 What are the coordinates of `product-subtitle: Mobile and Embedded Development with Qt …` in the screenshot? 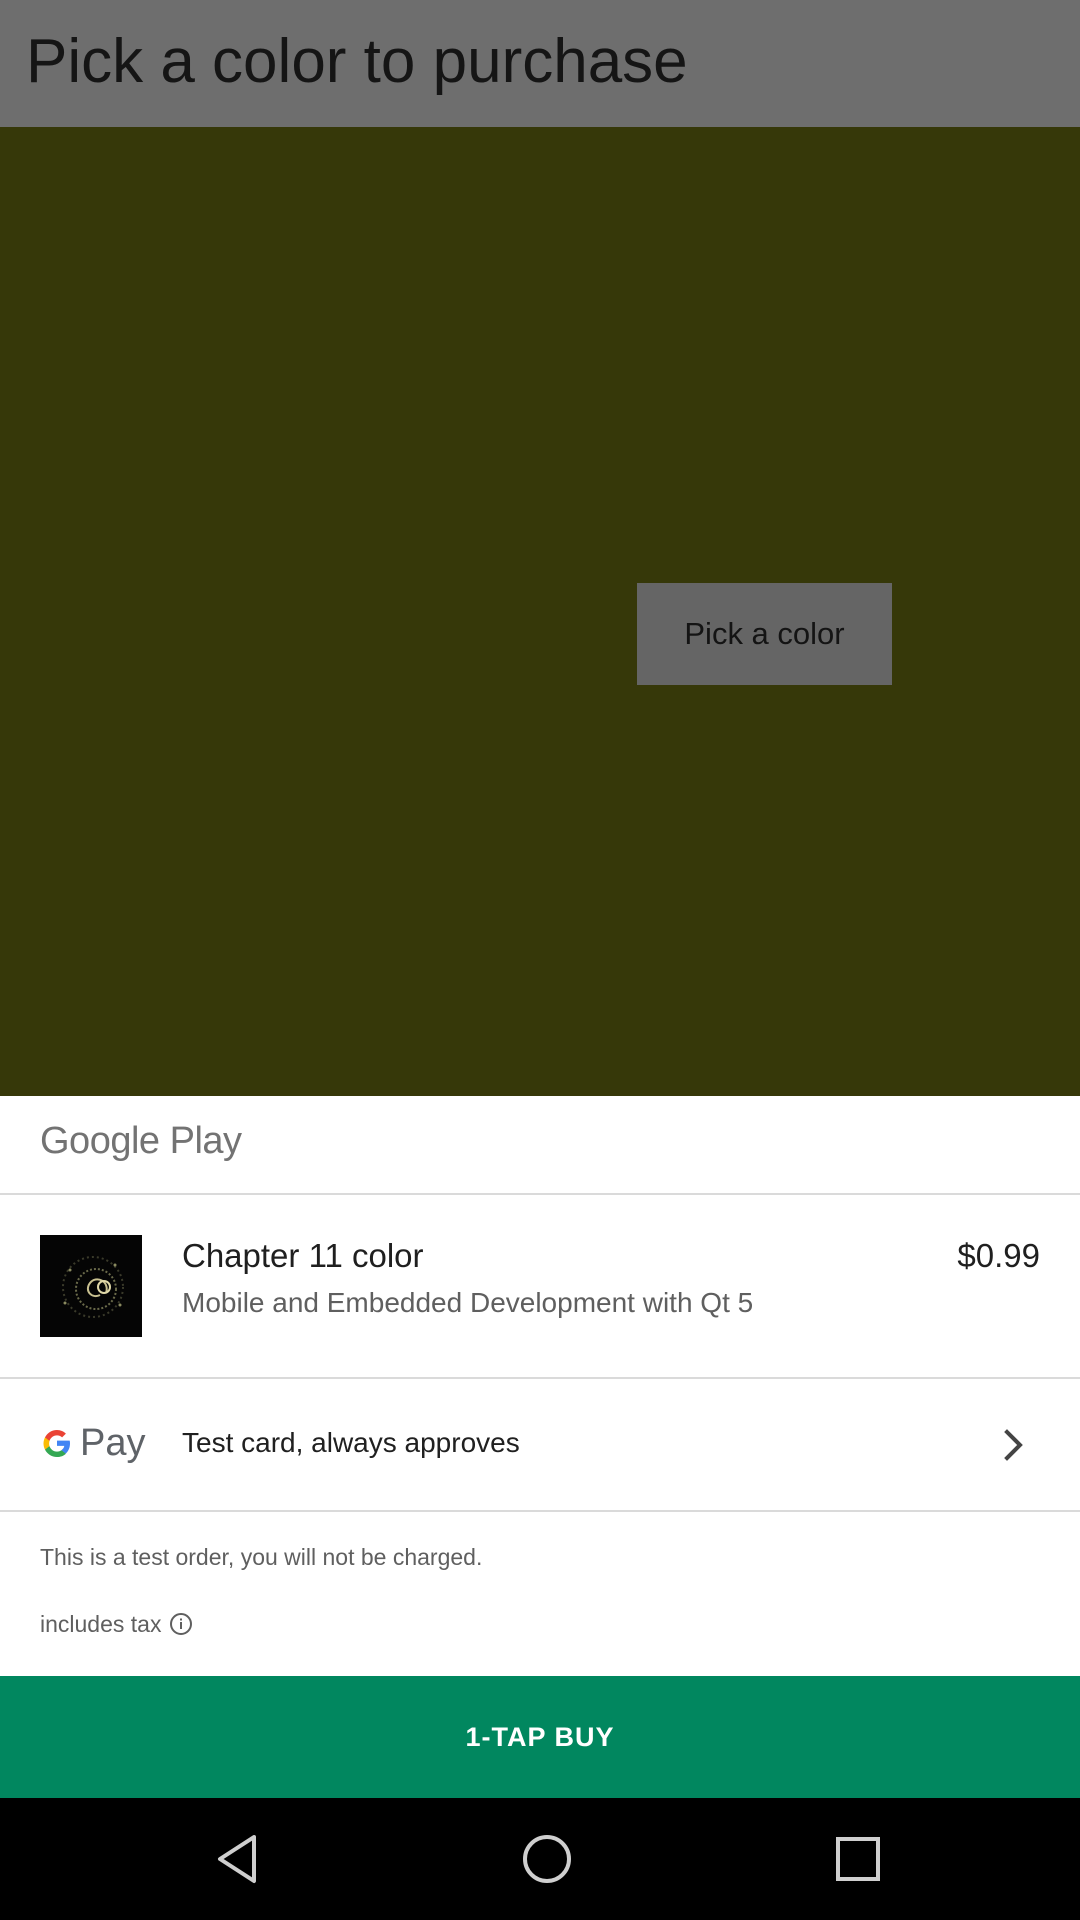 It's located at (468, 1302).